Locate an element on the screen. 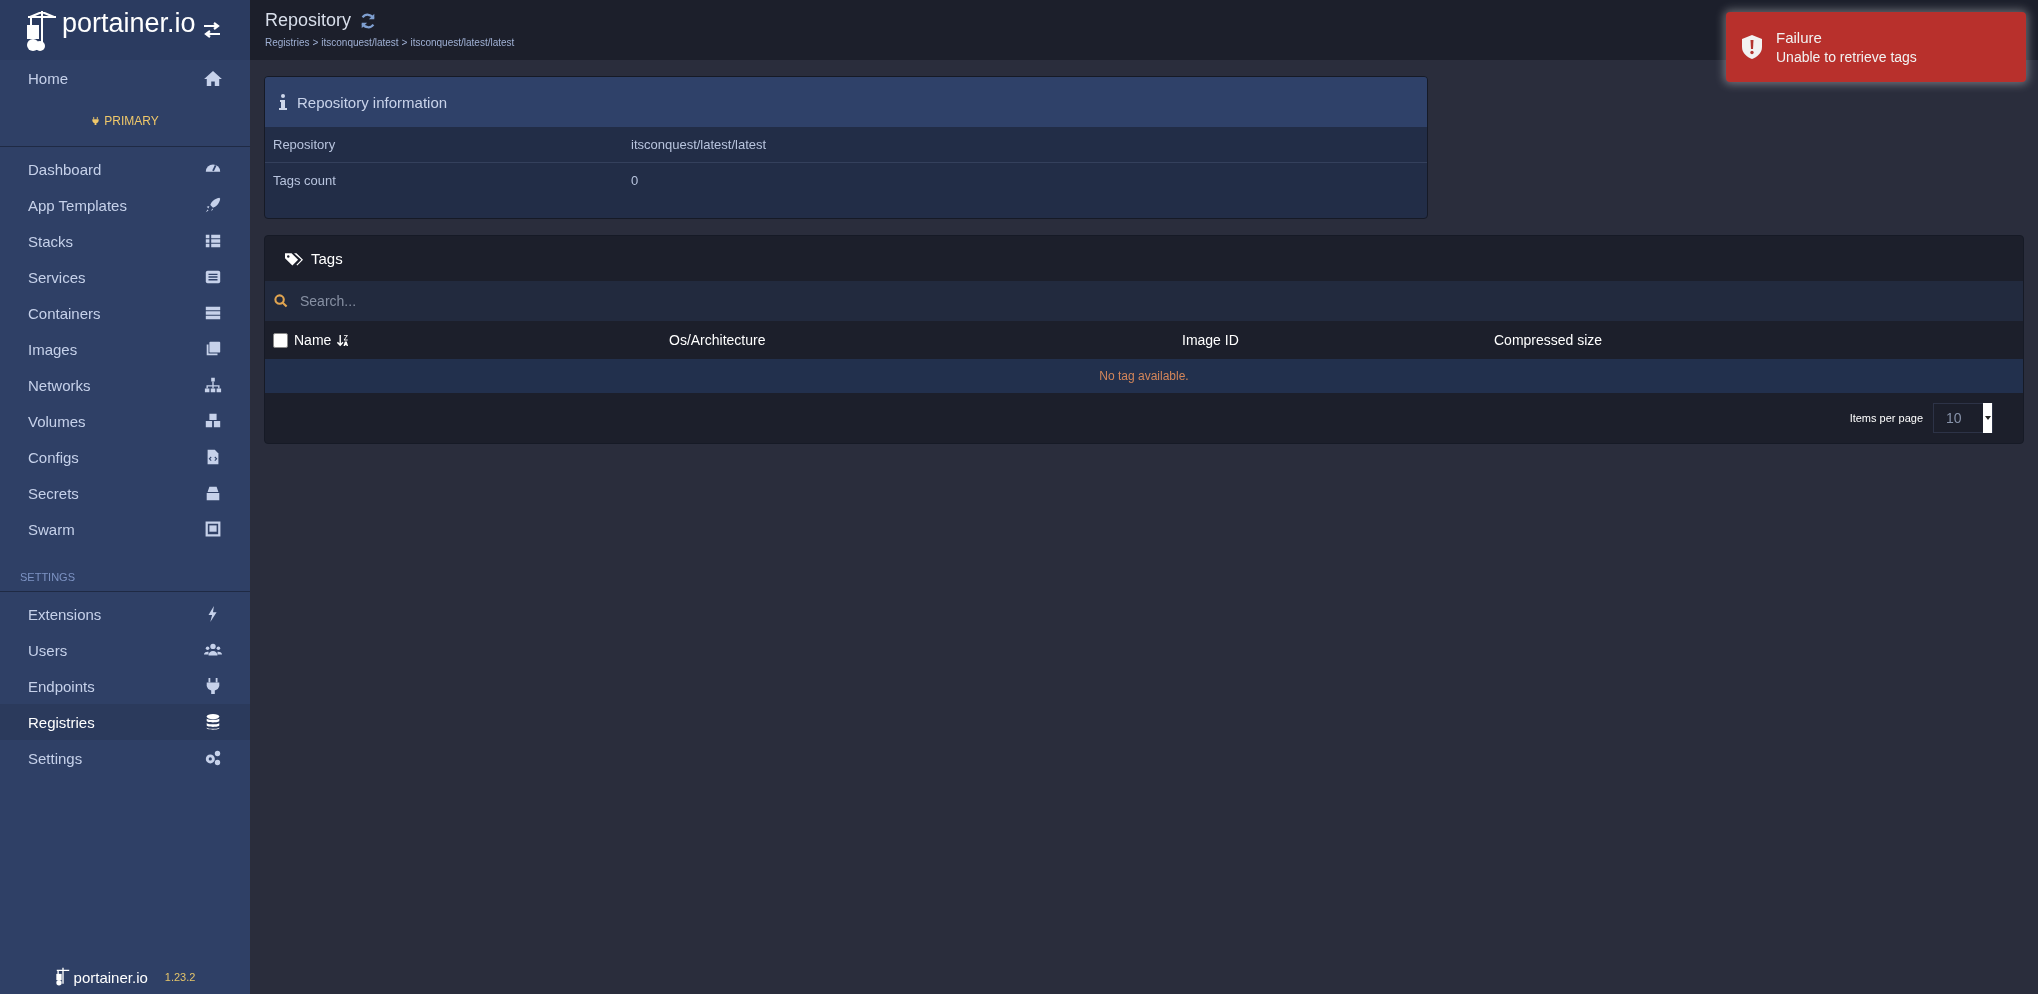 Image resolution: width=2038 pixels, height=994 pixels. breadcrumb-link: Registries is located at coordinates (287, 42).